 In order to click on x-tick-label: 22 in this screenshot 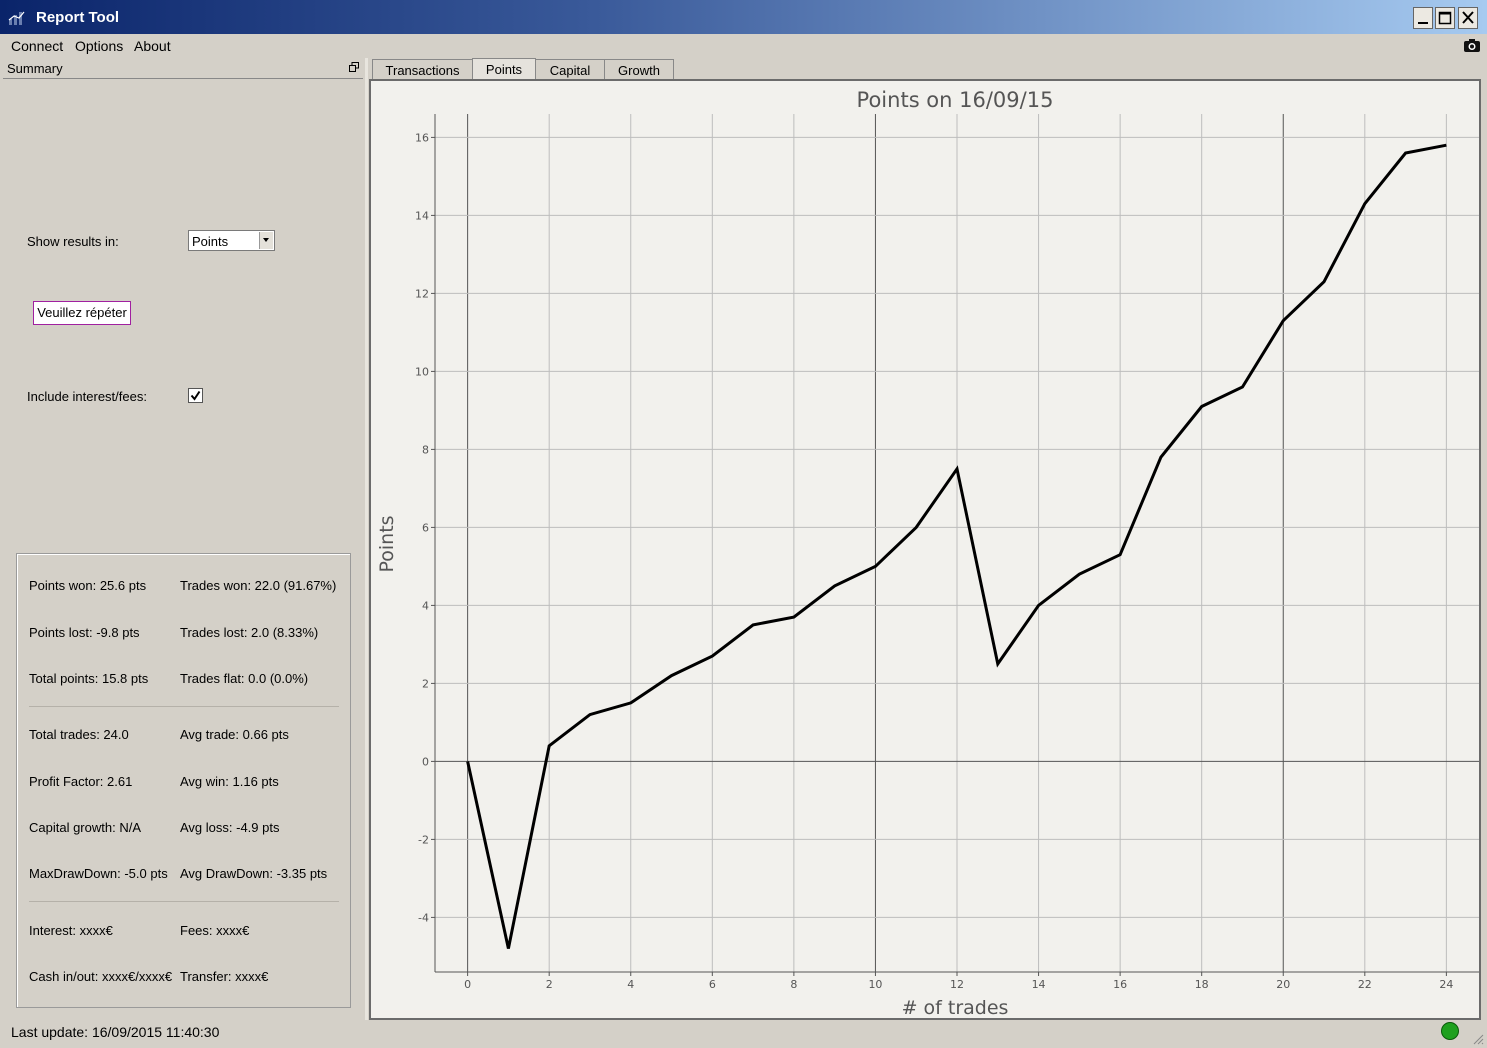, I will do `click(1365, 984)`.